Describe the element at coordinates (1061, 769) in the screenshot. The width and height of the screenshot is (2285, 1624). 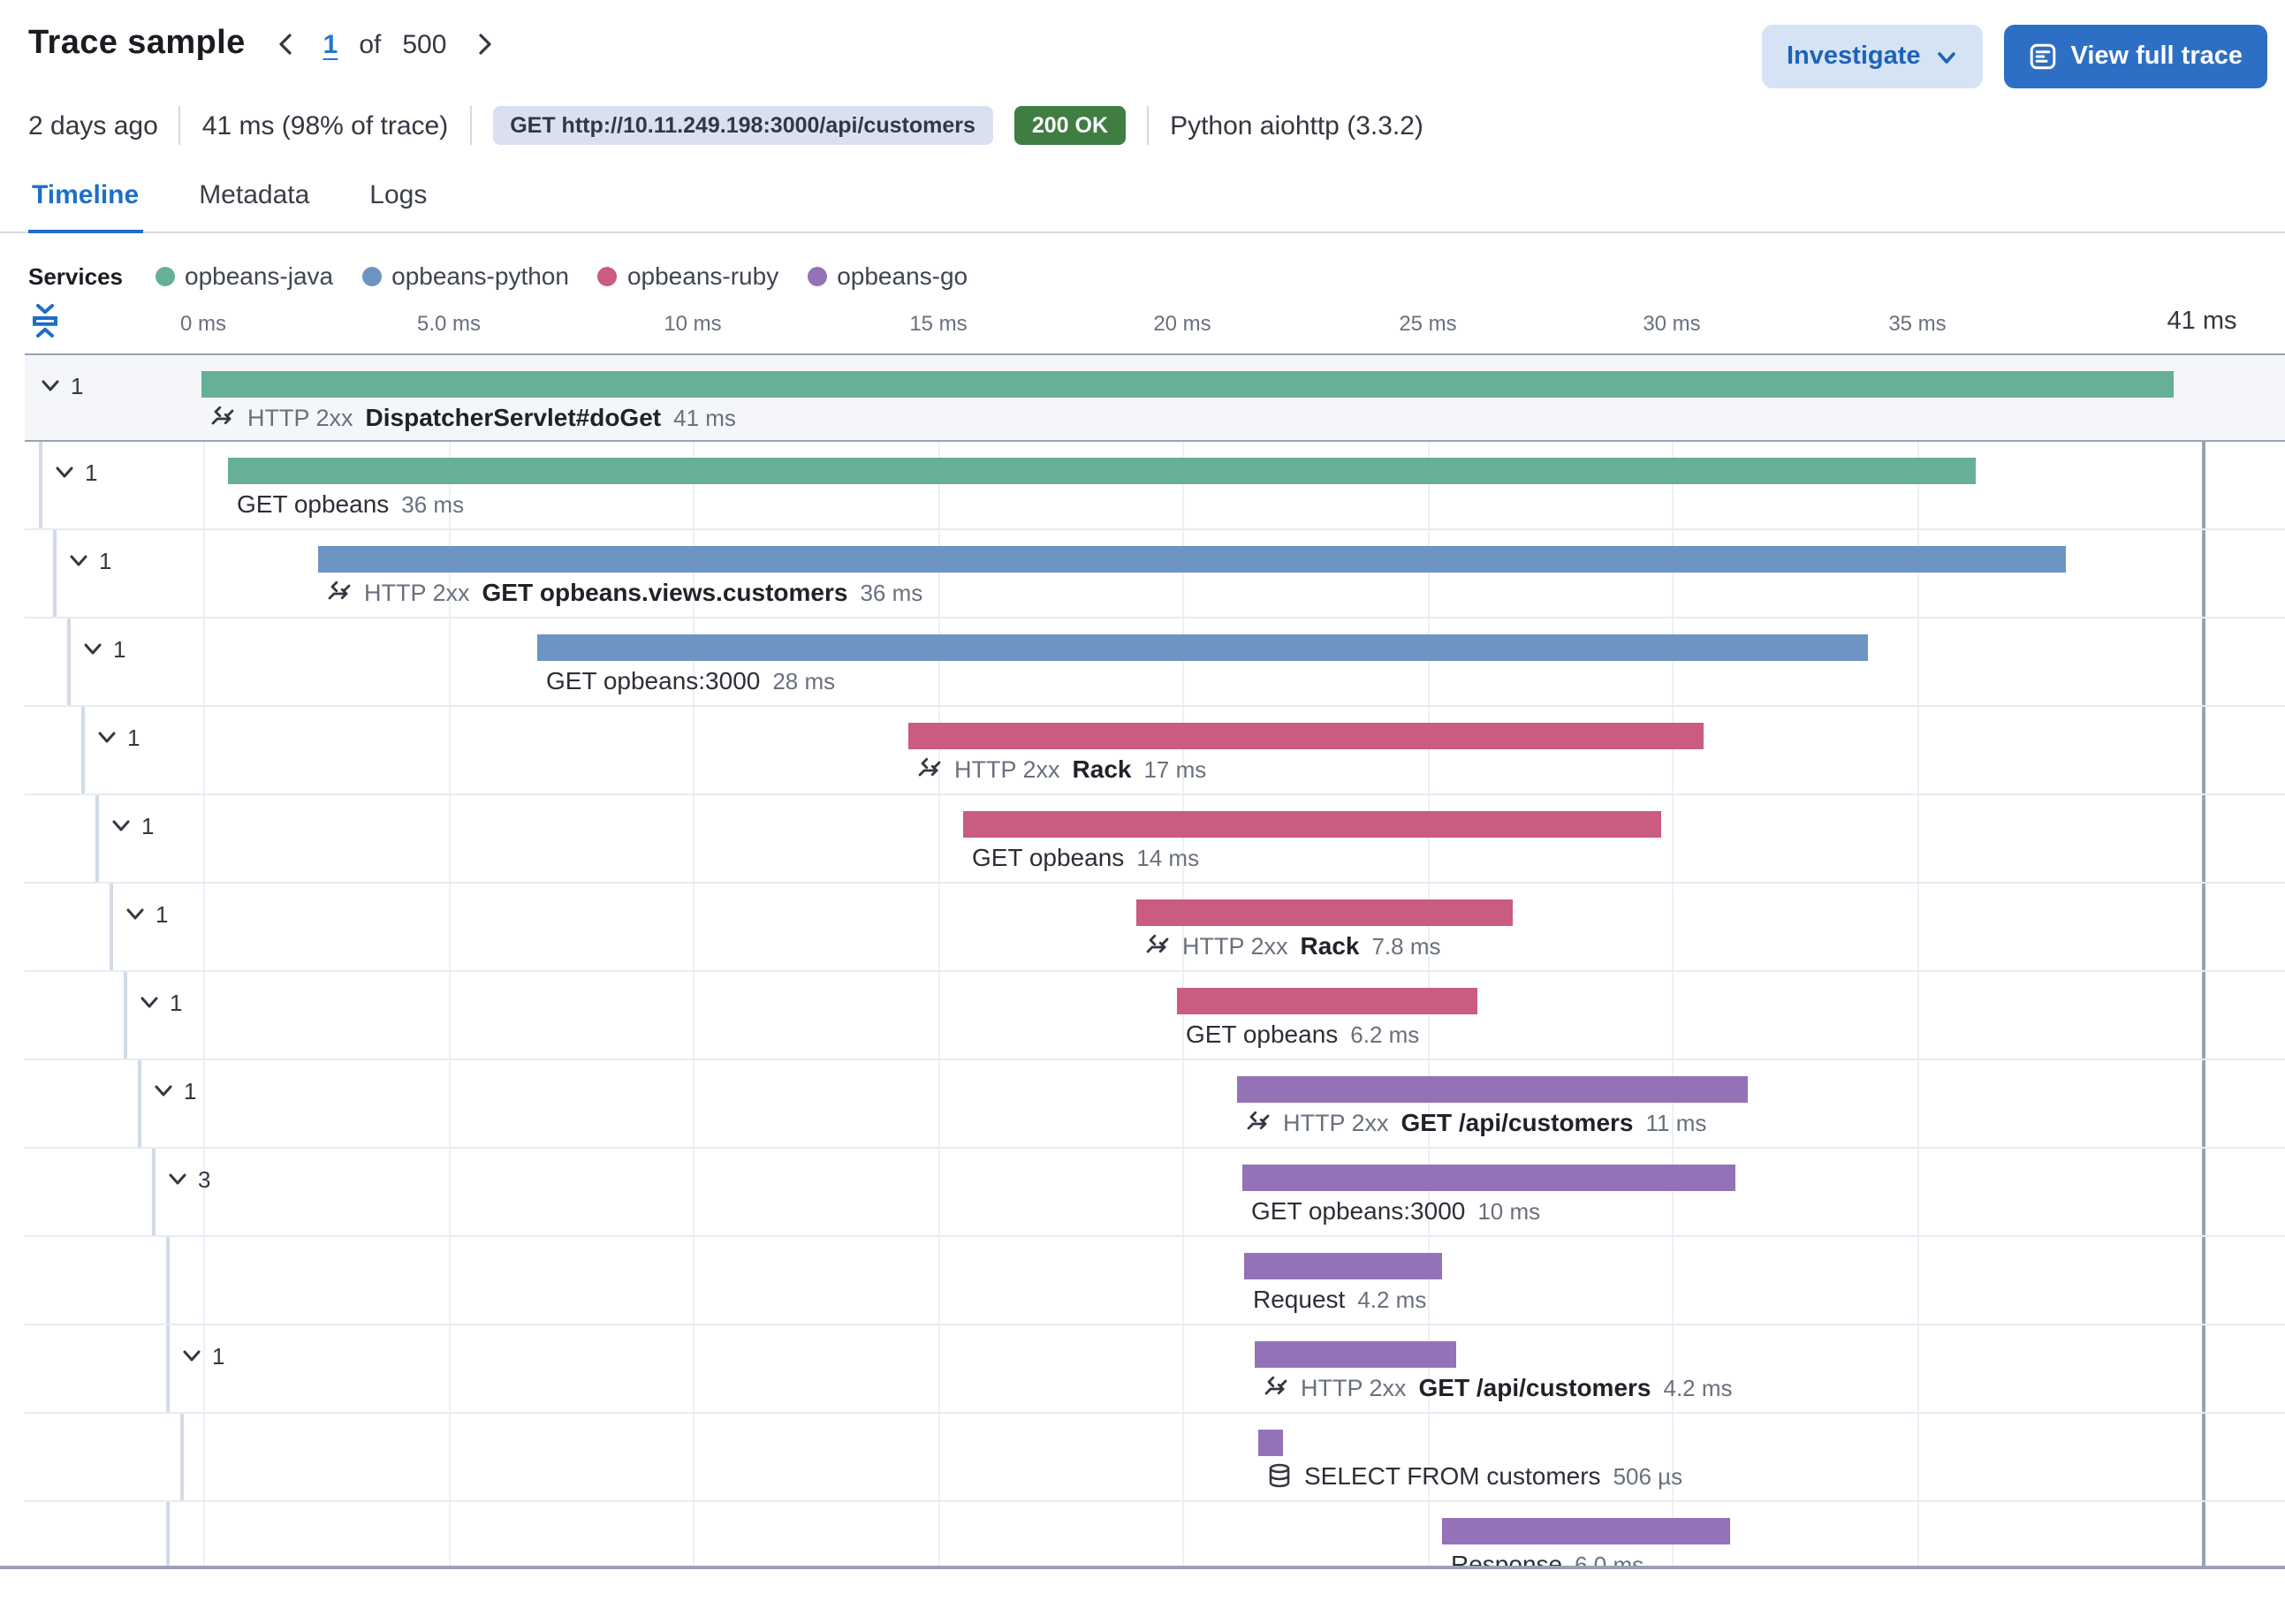
I see `span-label: HTTP 2xx Rack 17 ms` at that location.